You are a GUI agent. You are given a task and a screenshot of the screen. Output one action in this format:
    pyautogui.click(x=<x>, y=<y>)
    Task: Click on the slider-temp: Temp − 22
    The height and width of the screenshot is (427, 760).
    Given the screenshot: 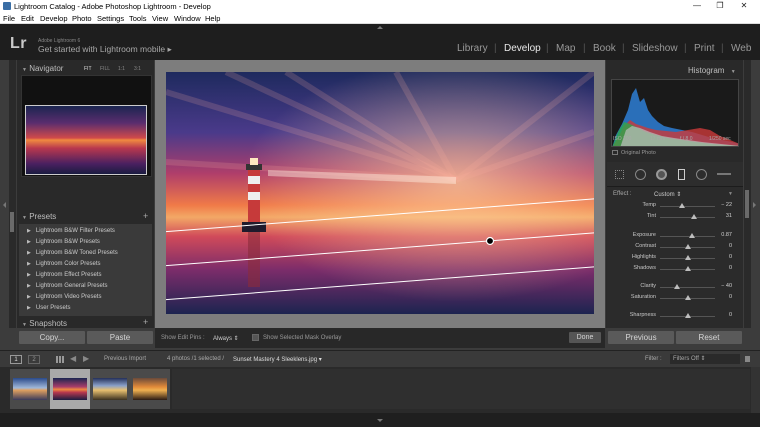 What is the action you would take?
    pyautogui.click(x=675, y=206)
    